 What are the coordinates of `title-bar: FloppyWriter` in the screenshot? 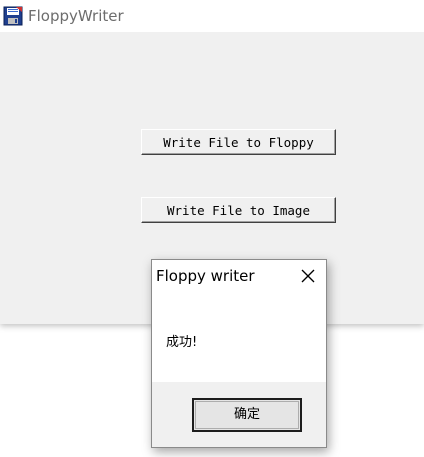 It's located at (212, 16).